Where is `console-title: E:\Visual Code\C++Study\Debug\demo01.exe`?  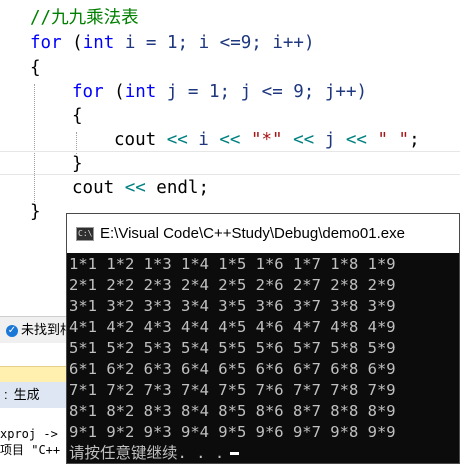
console-title: E:\Visual Code\C++Study\Debug\demo01.exe is located at coordinates (252, 233).